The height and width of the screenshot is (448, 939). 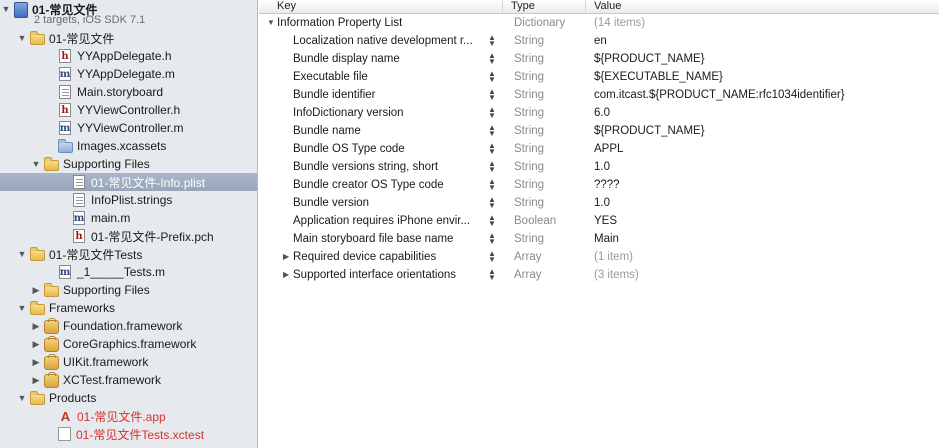 I want to click on plist-row: Bundle versions string, short ▲ ▼ String 1.0, so click(x=599, y=167).